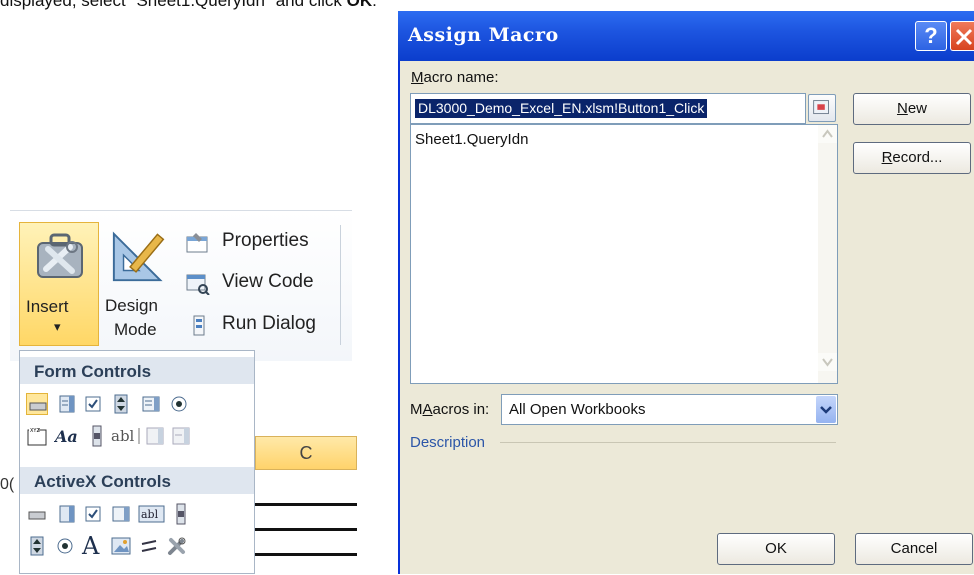 This screenshot has height=575, width=974. I want to click on list-item: Sheet1.QueryIdn, so click(471, 139).